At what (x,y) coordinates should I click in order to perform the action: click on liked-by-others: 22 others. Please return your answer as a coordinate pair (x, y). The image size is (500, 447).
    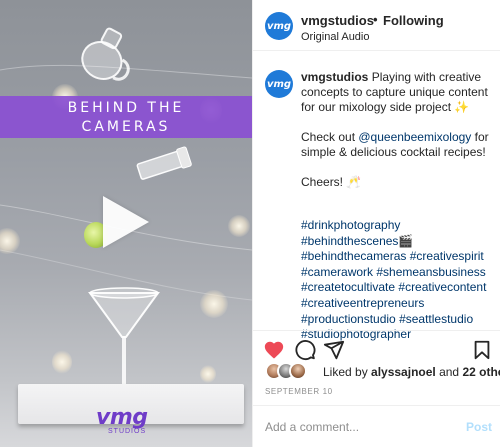
    Looking at the image, I should click on (481, 372).